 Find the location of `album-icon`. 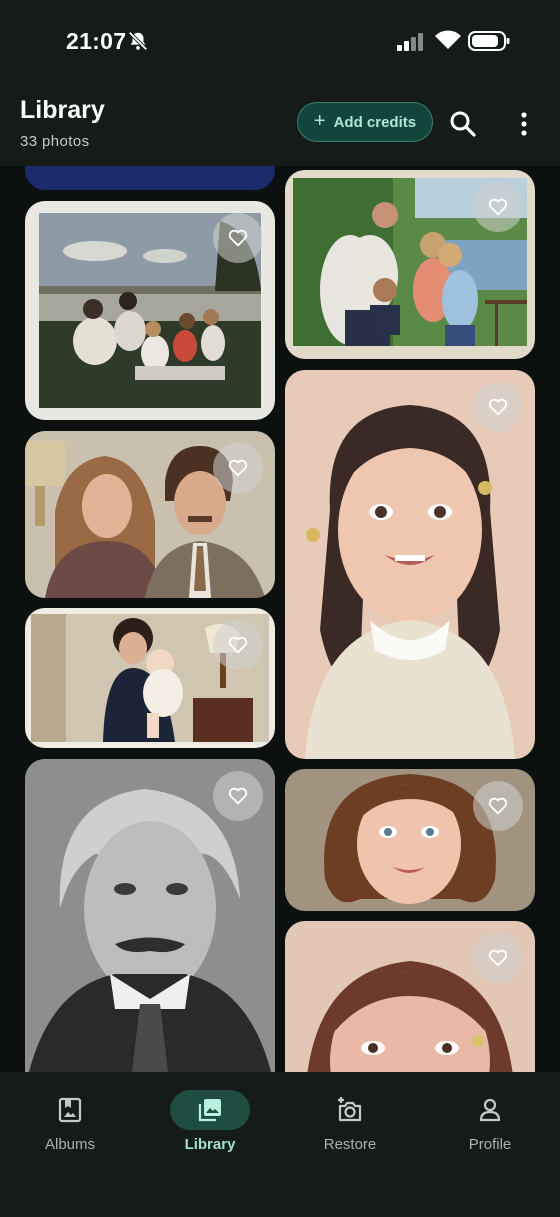

album-icon is located at coordinates (70, 1110).